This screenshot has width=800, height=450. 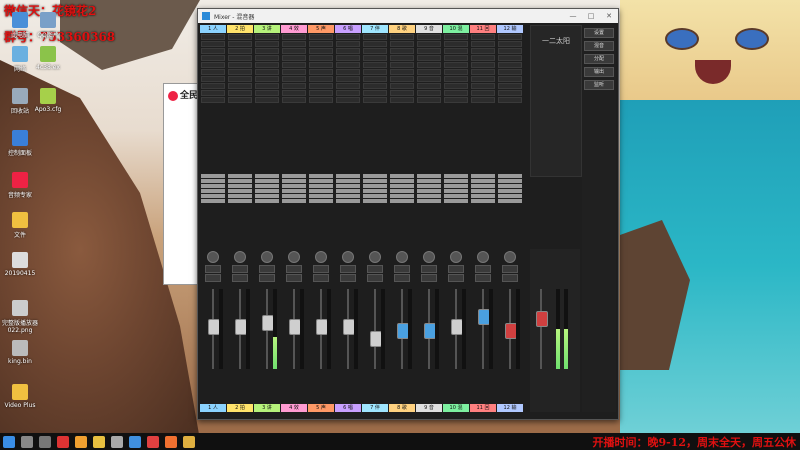 I want to click on track-header: 2 拍, so click(x=240, y=29).